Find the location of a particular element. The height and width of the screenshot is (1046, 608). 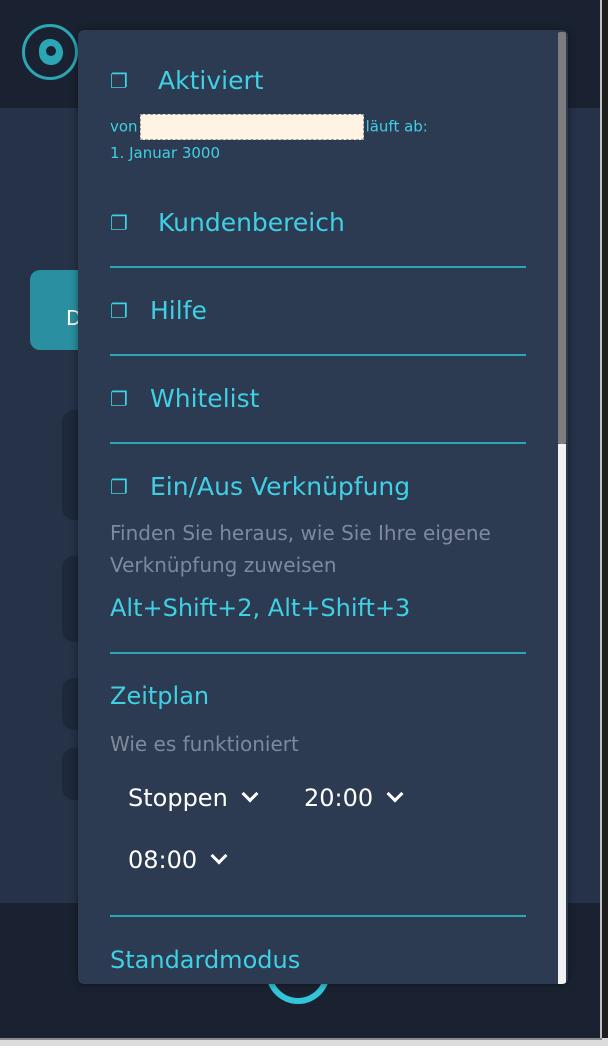

redacted-email is located at coordinates (251, 127).